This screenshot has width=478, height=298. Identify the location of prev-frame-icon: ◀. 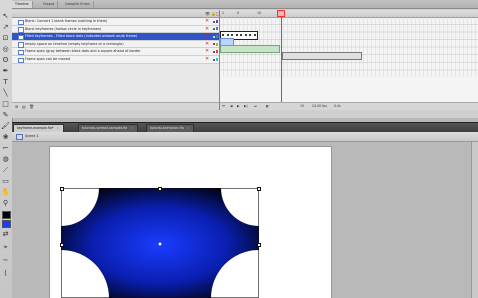
(231, 106).